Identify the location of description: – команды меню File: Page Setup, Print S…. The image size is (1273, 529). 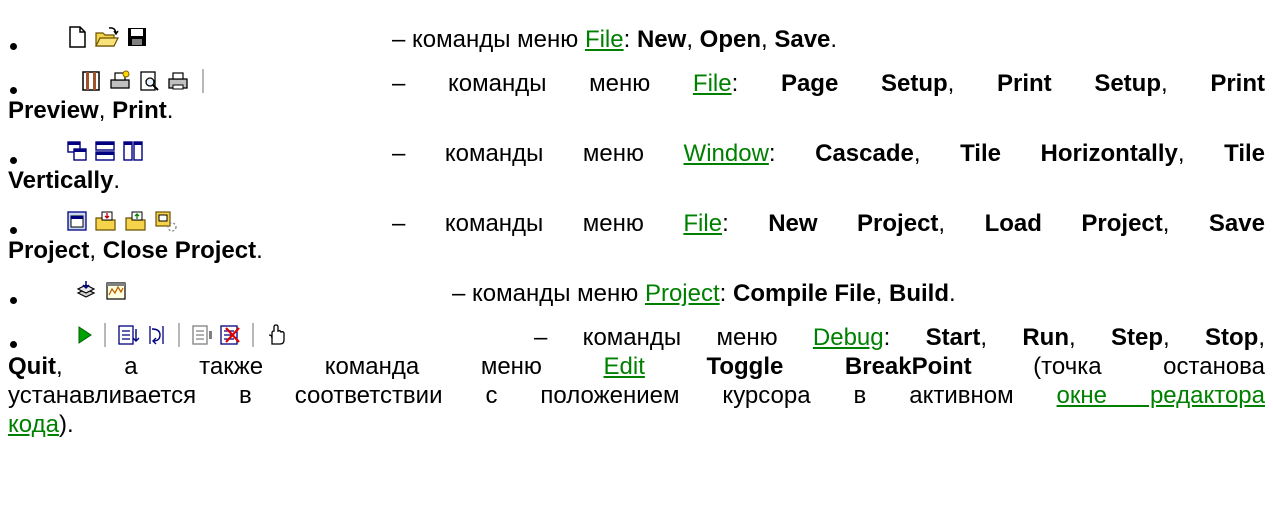
(828, 83).